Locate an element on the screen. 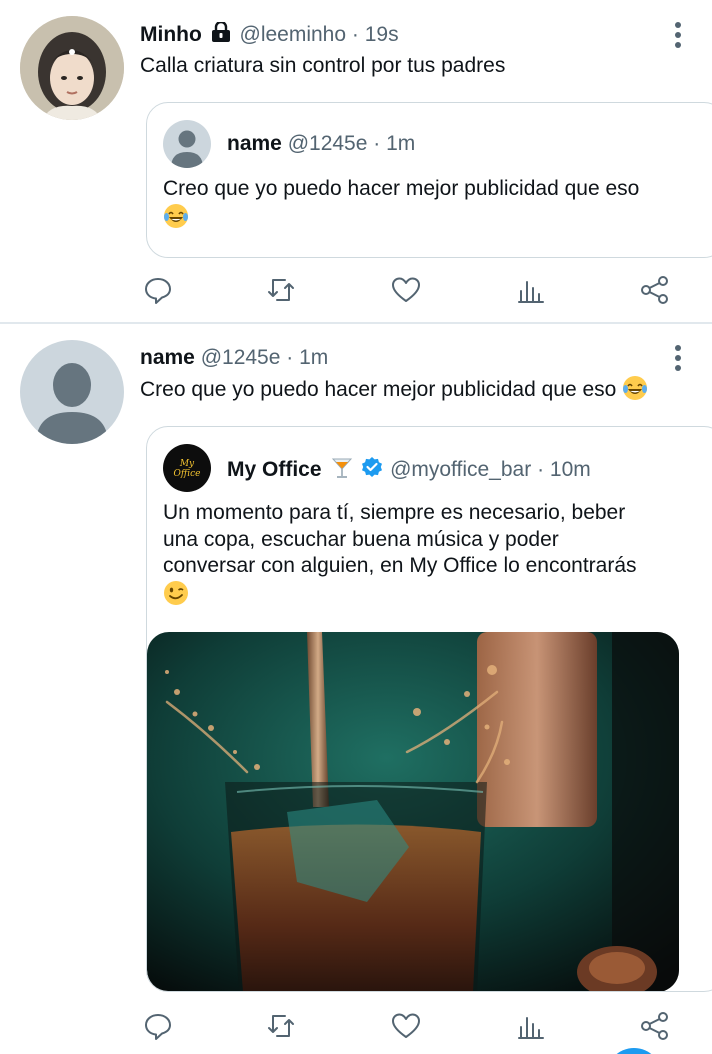  cocktail-emoji is located at coordinates (342, 468).